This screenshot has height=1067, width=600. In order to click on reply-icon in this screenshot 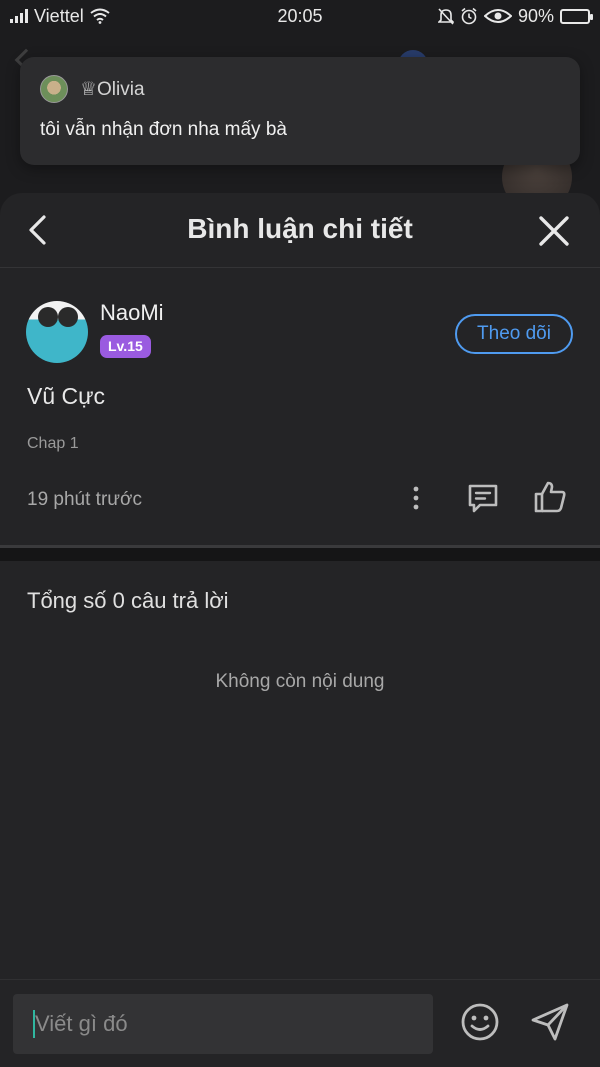, I will do `click(483, 498)`.